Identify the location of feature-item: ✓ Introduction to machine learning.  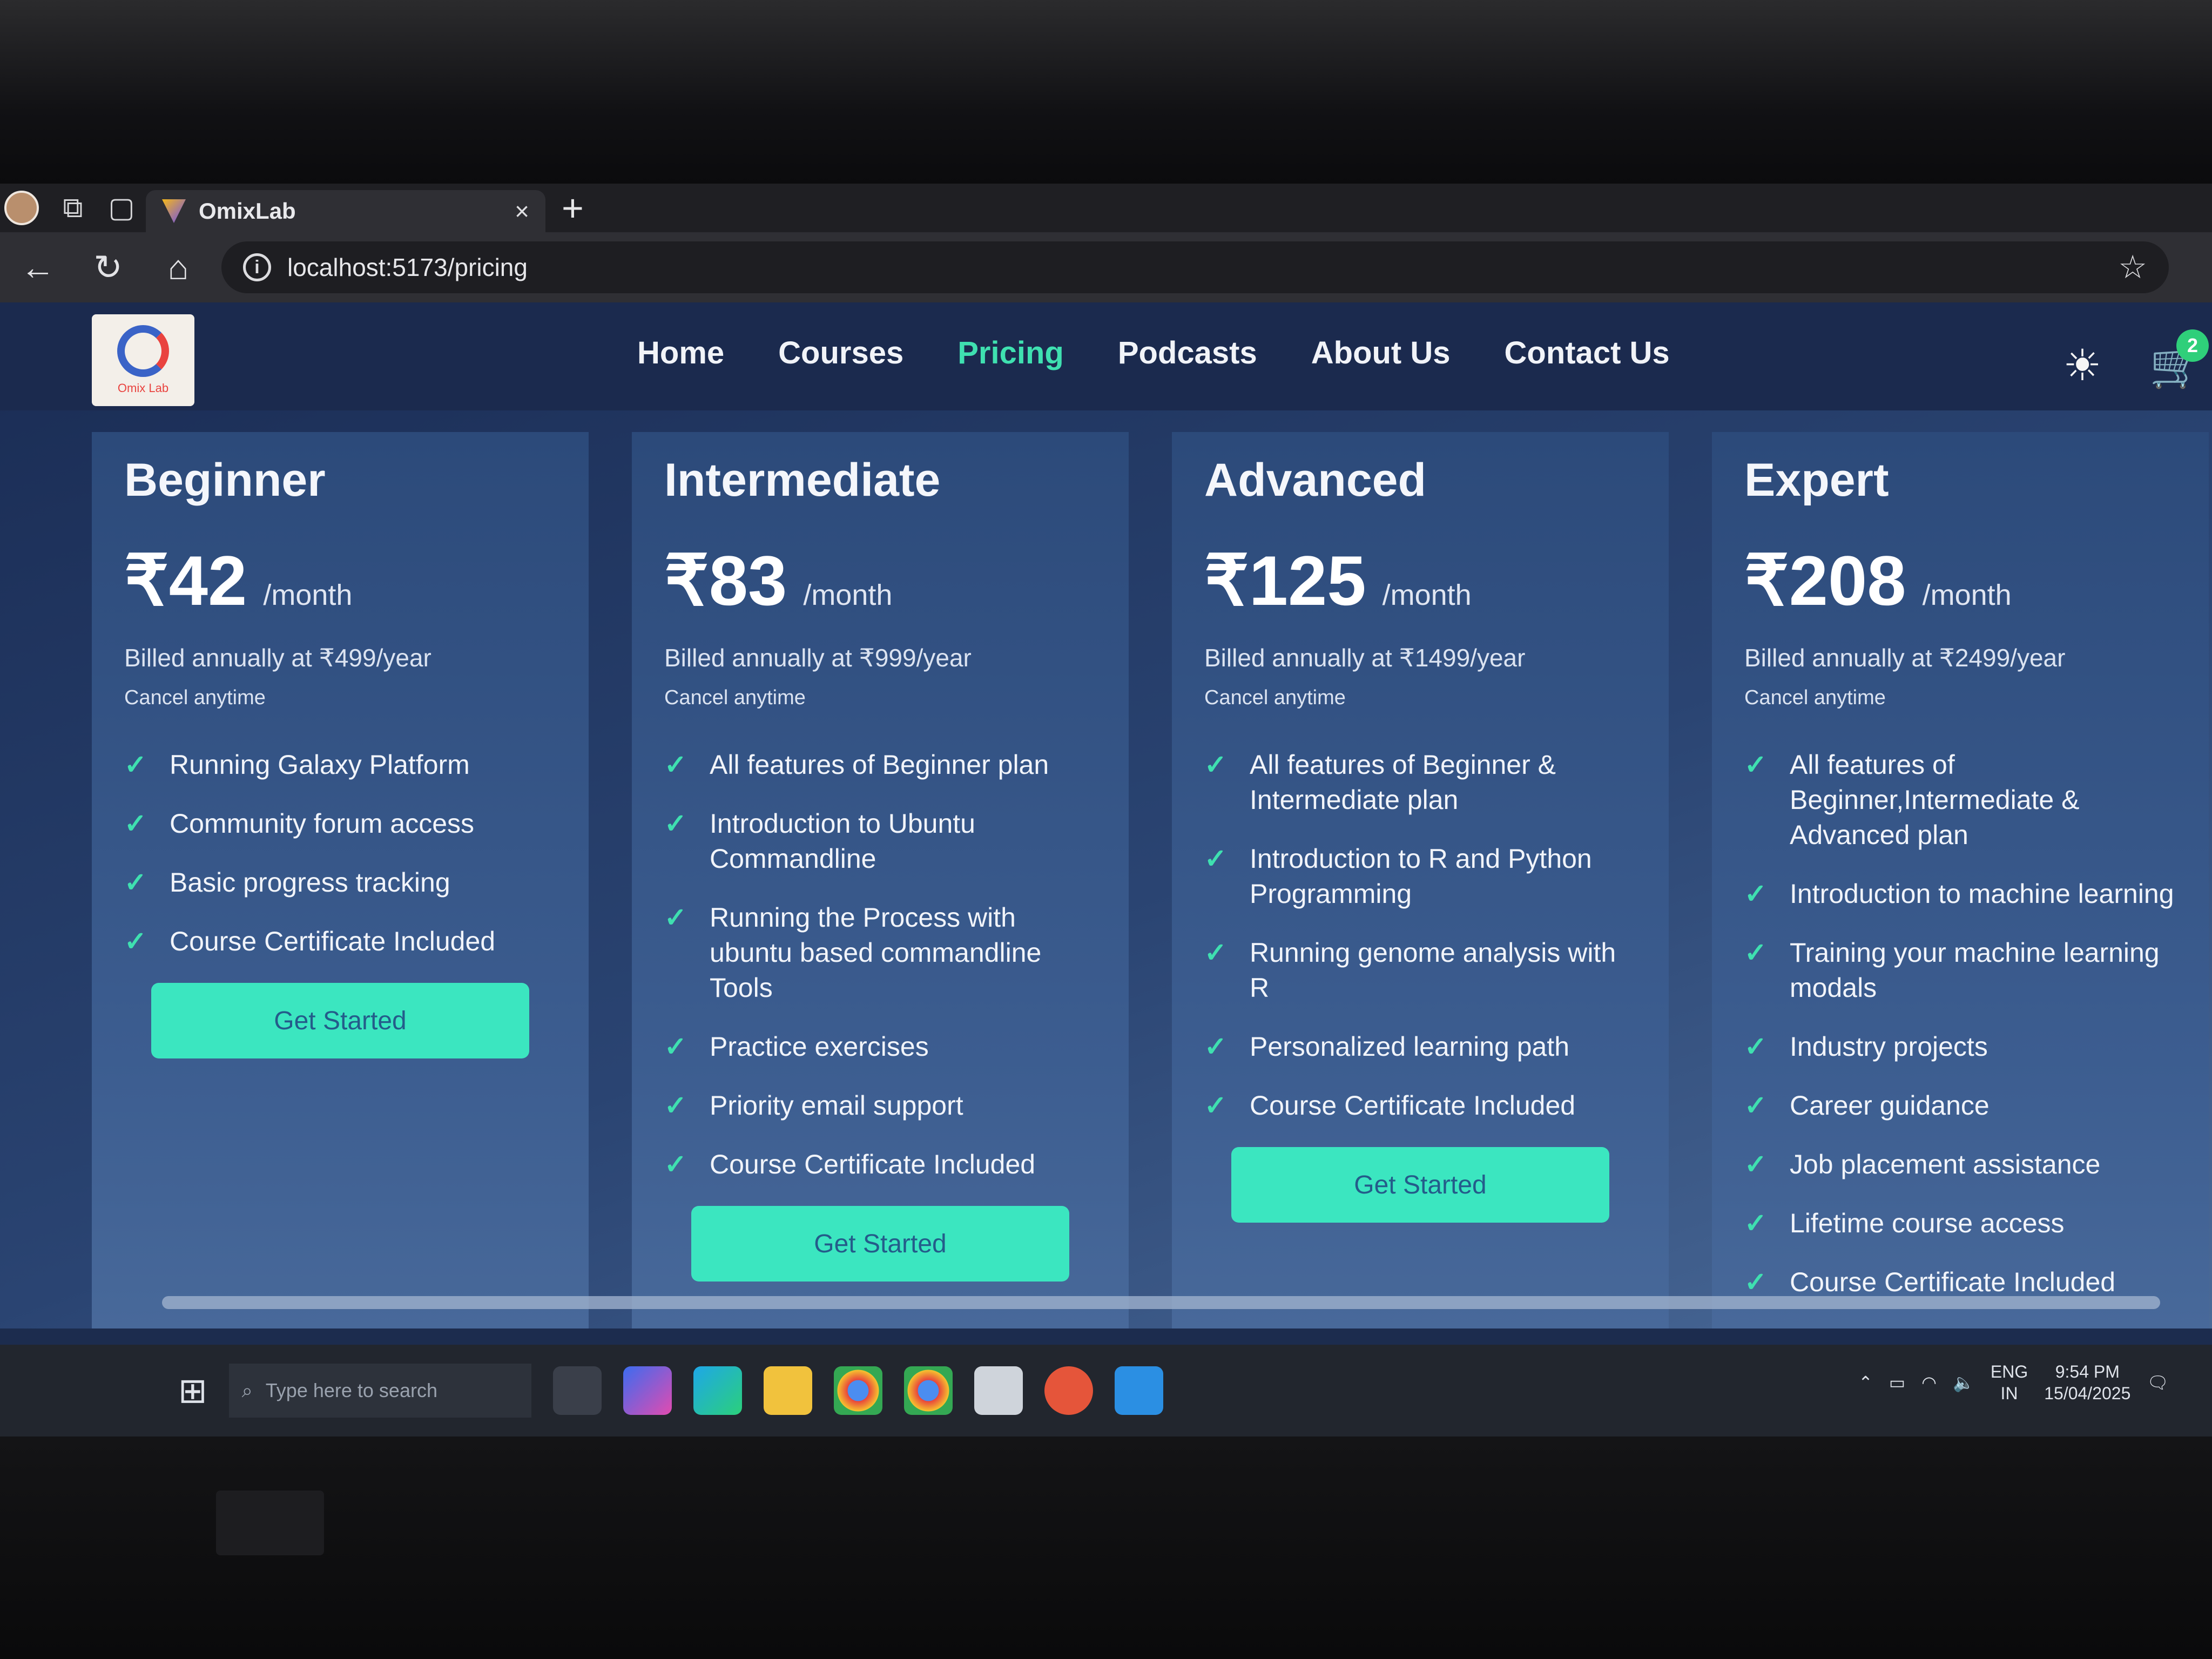
(1960, 894).